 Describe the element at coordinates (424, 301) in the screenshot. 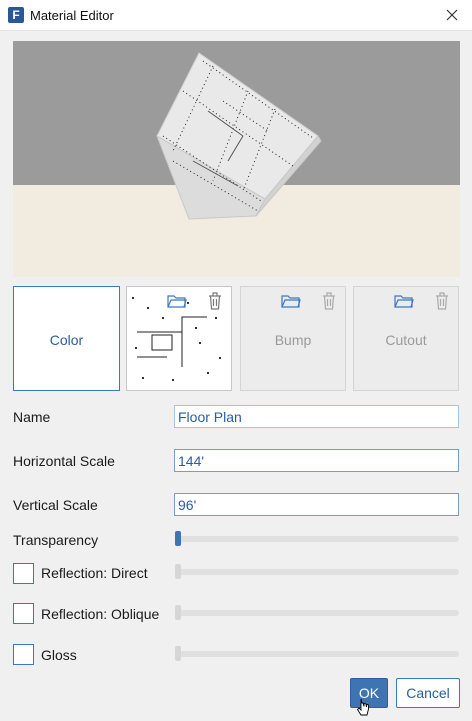

I see `cutout-slot-actions` at that location.